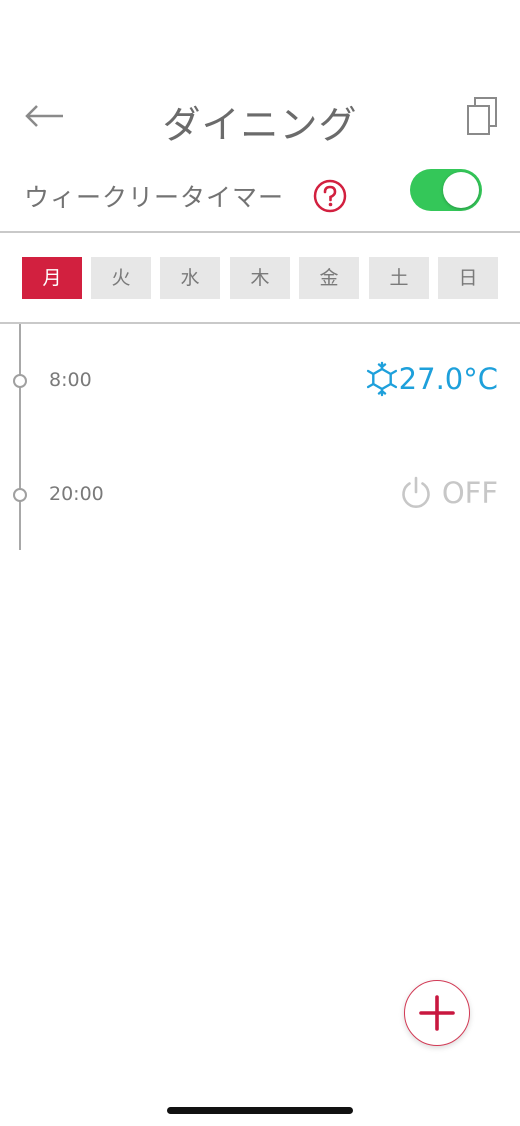  Describe the element at coordinates (448, 379) in the screenshot. I see `entry-temperature: 27.0°C` at that location.